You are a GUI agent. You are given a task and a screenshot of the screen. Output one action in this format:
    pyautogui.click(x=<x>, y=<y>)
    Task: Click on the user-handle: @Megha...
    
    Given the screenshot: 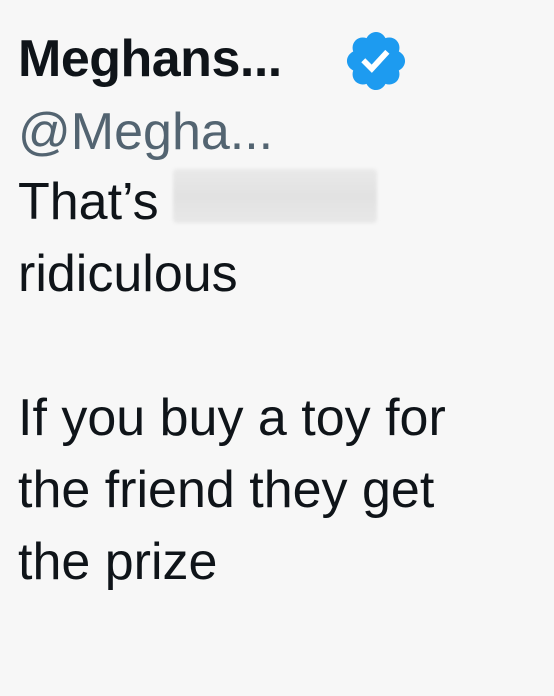 What is the action you would take?
    pyautogui.click(x=278, y=132)
    